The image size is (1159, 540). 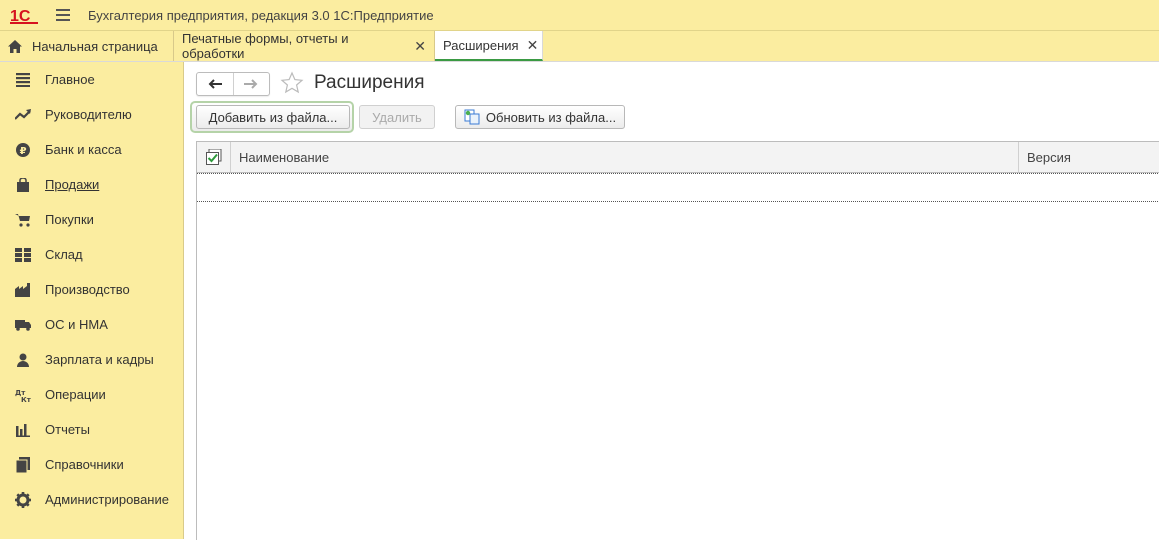 I want to click on sidebar-item-reports: Отчеты, so click(x=91, y=429).